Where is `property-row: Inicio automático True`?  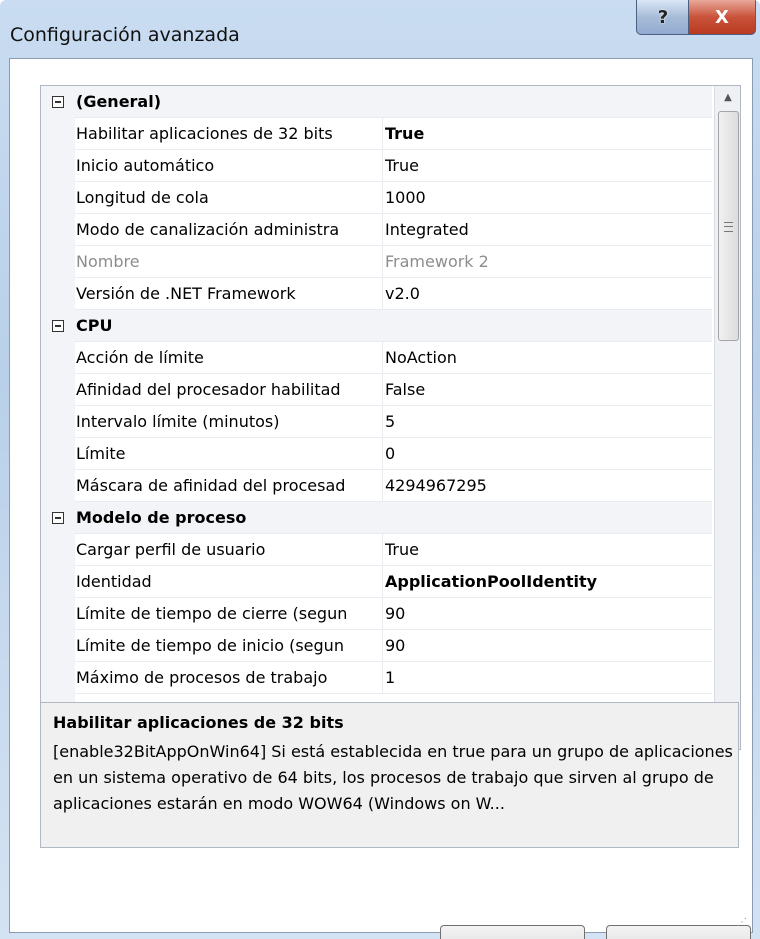 property-row: Inicio automático True is located at coordinates (376, 166).